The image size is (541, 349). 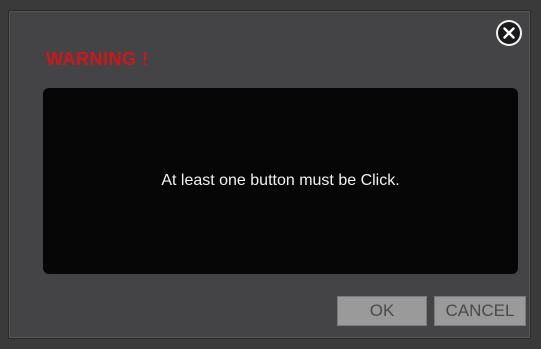 I want to click on dialog-title: WARNING !, so click(x=97, y=59).